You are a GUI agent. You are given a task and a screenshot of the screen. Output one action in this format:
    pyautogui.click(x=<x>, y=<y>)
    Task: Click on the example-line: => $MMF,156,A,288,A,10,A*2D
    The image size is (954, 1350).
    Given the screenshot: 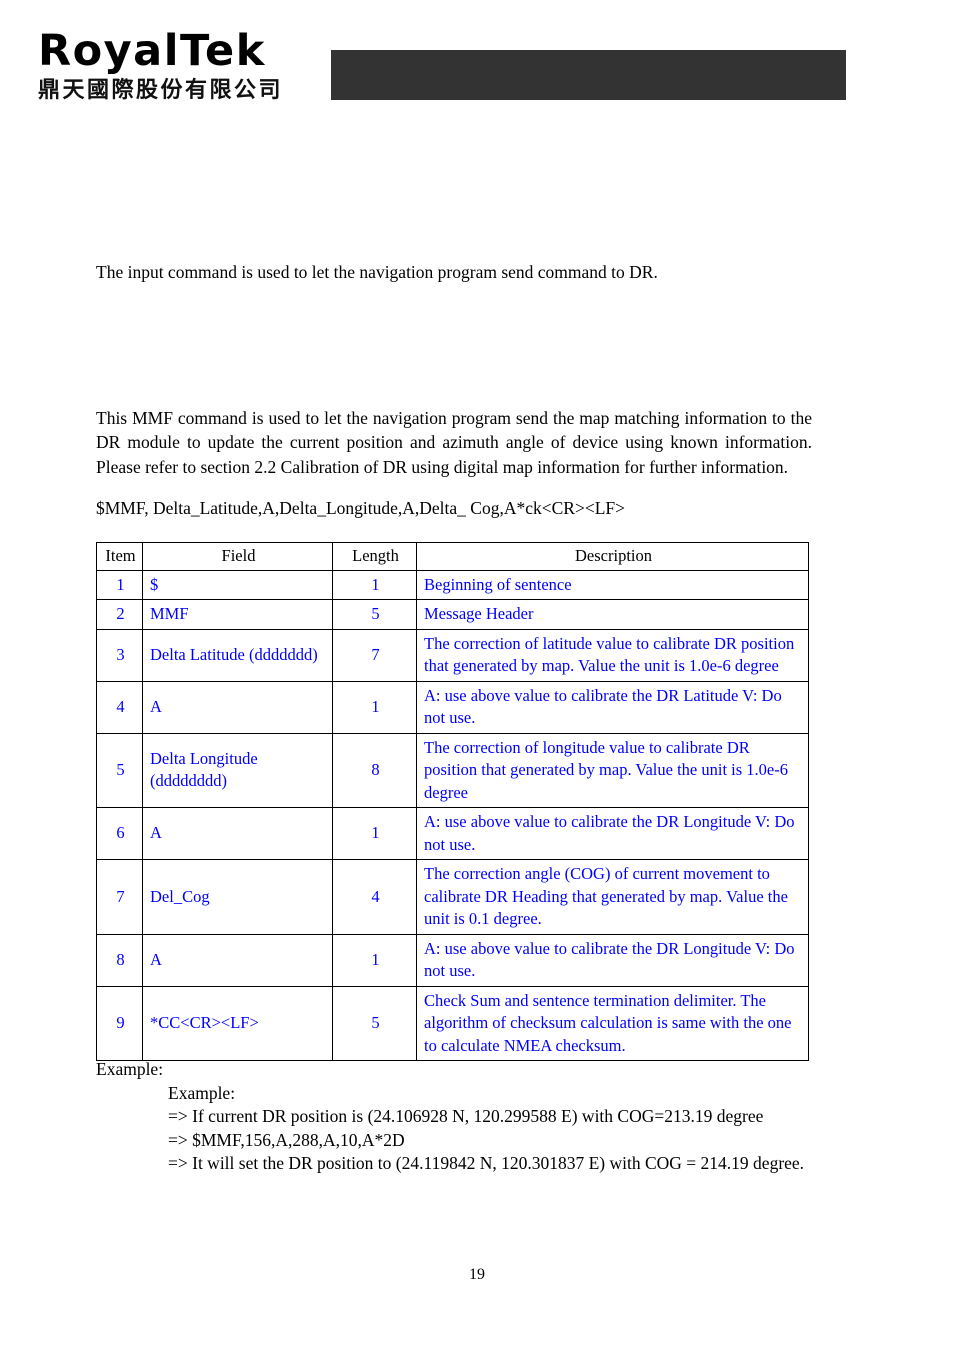 What is the action you would take?
    pyautogui.click(x=286, y=1139)
    